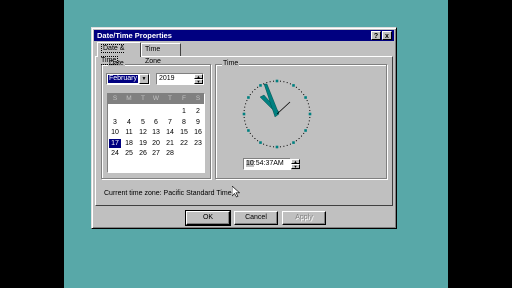  I want to click on ok-button: OK, so click(208, 218).